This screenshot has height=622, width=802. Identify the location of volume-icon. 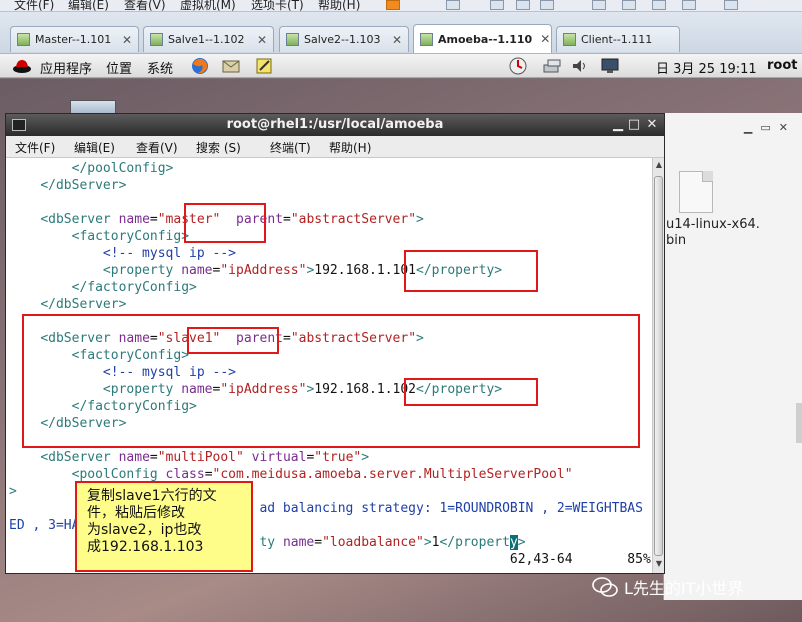
(580, 66).